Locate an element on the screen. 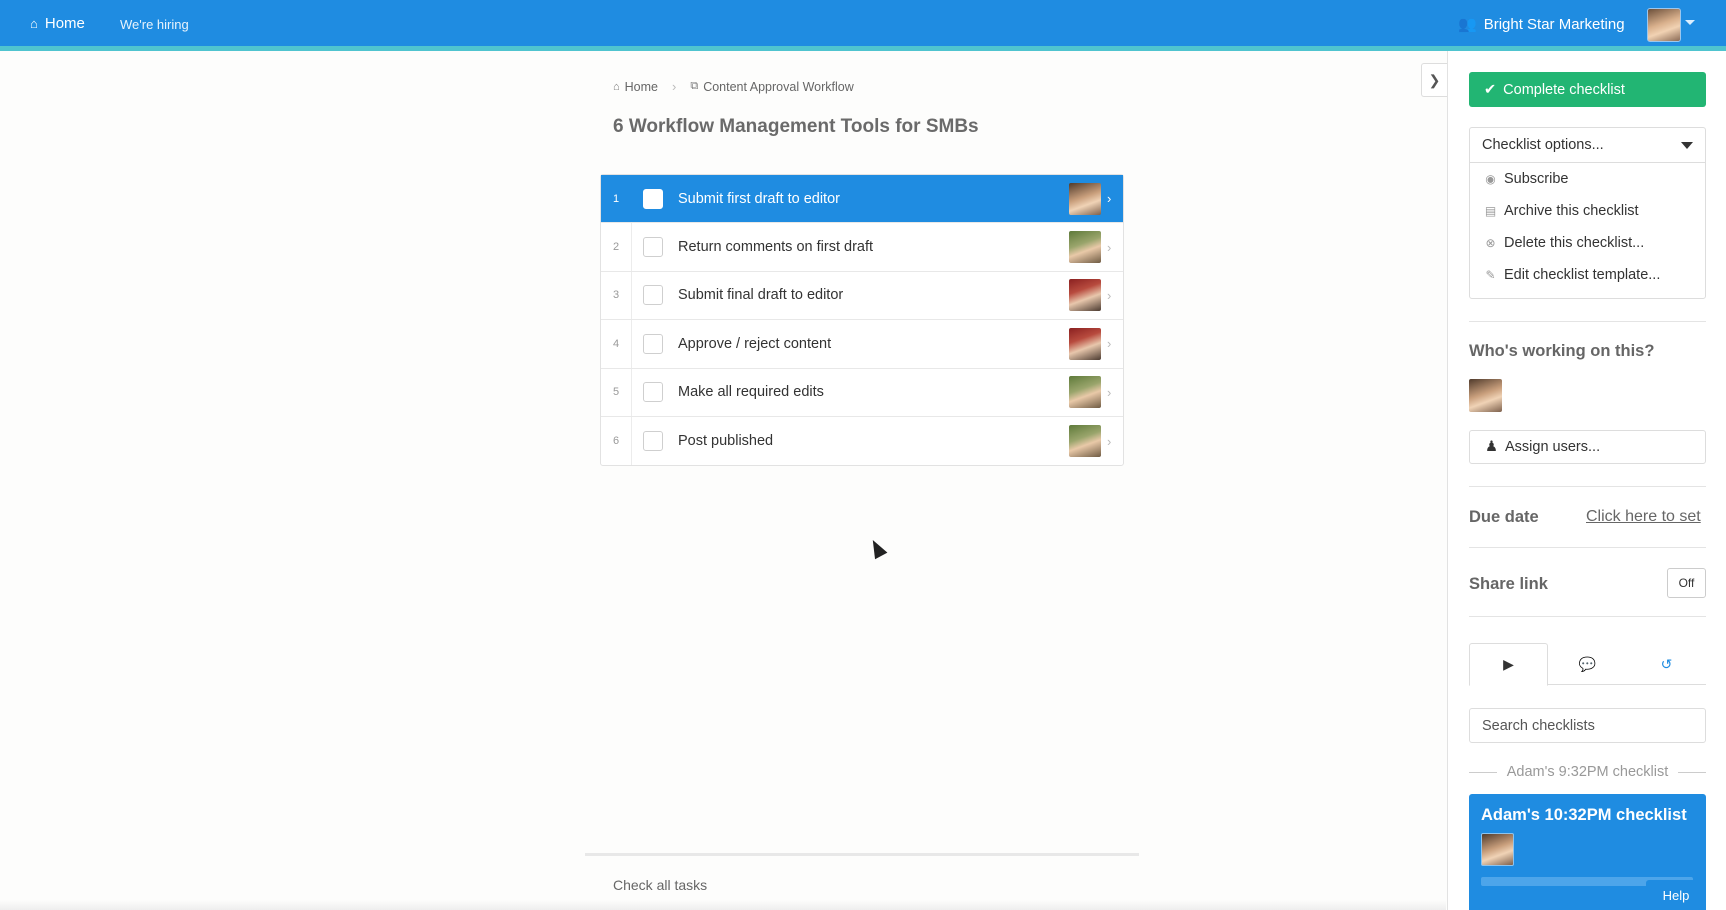 This screenshot has height=910, width=1726. task-row: 4 Approve / reject content › is located at coordinates (862, 344).